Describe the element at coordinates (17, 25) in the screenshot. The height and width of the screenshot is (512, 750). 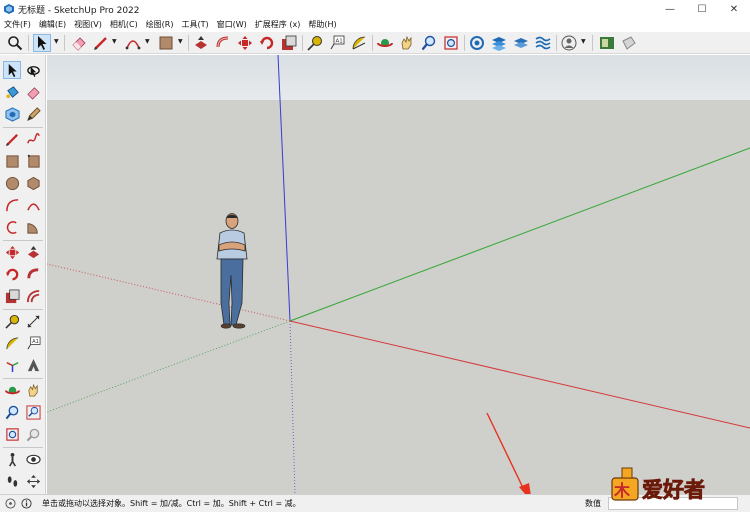
I see `menu-file: 文件(F)` at that location.